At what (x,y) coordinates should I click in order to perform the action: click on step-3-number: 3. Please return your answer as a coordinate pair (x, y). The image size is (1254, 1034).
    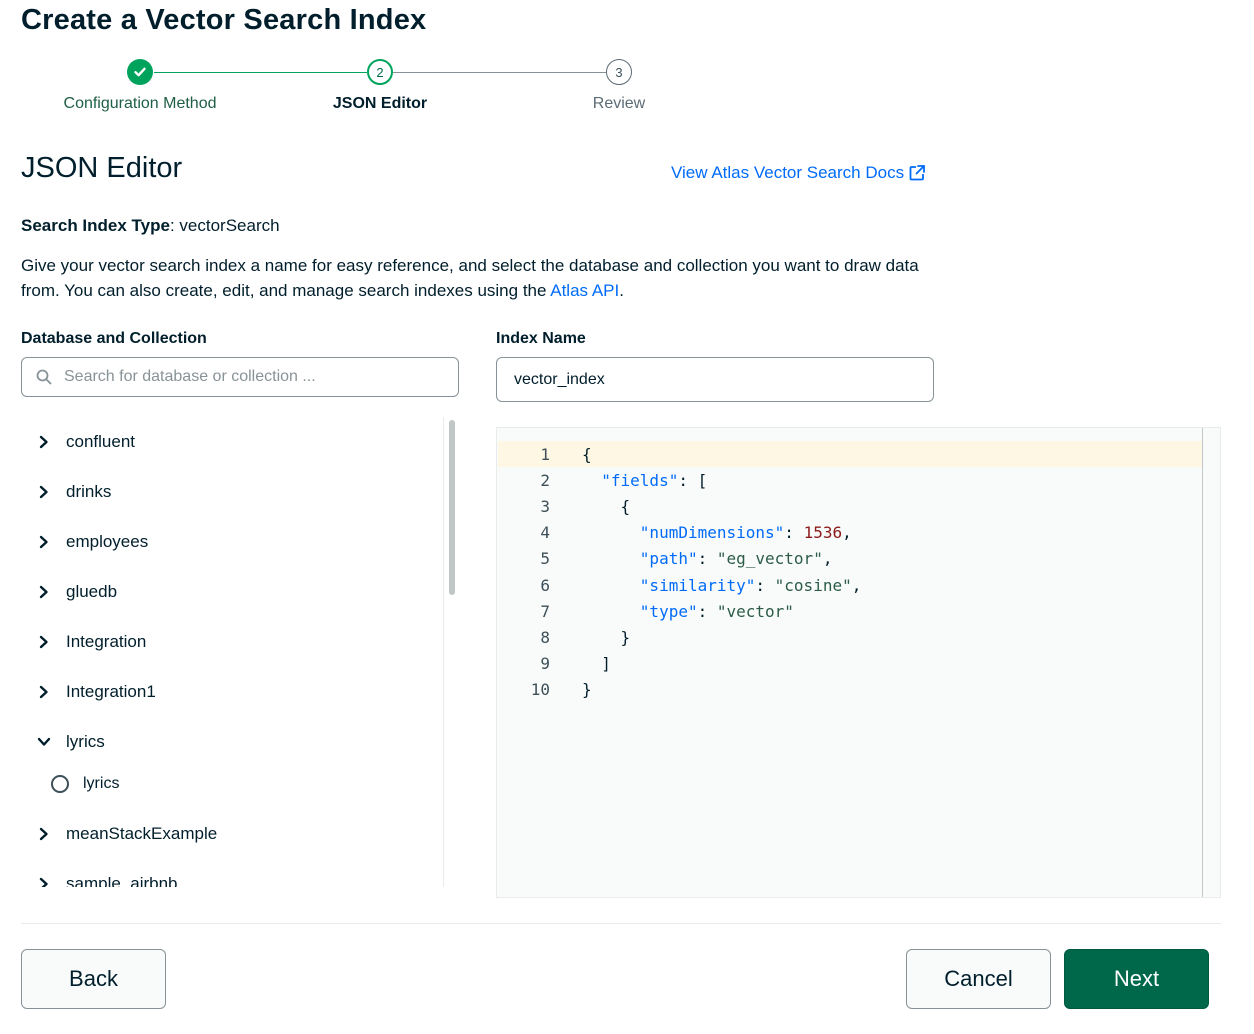
    Looking at the image, I should click on (619, 72).